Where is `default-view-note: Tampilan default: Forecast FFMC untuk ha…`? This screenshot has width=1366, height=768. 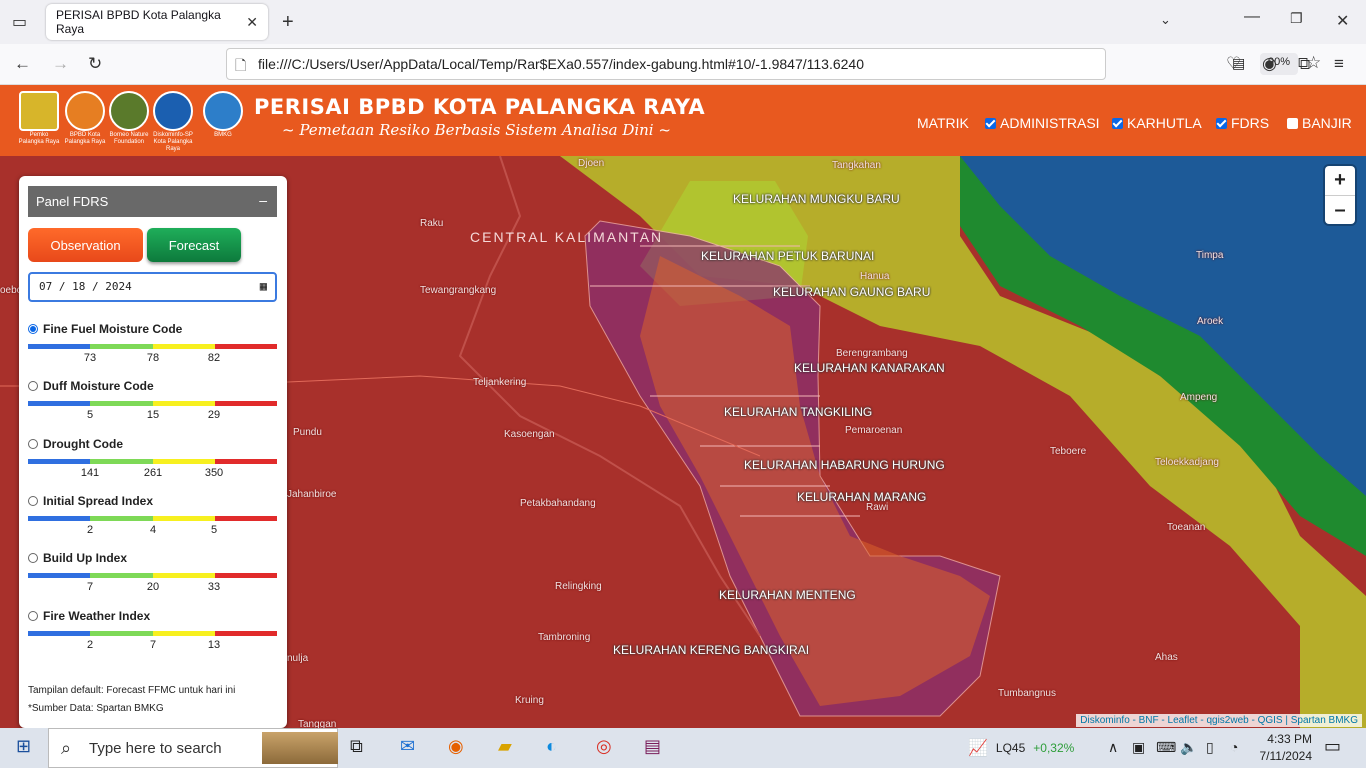 default-view-note: Tampilan default: Forecast FFMC untuk ha… is located at coordinates (132, 690).